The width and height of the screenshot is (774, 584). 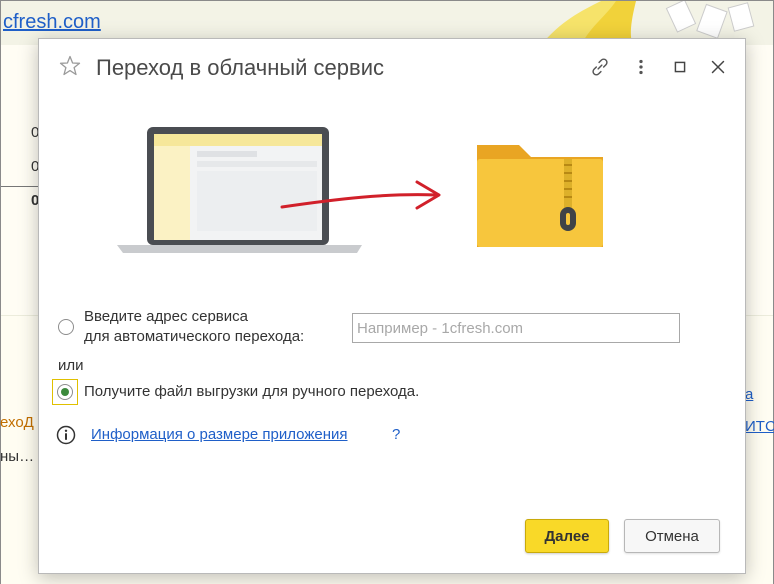 I want to click on auto-migration-radio, so click(x=66, y=327).